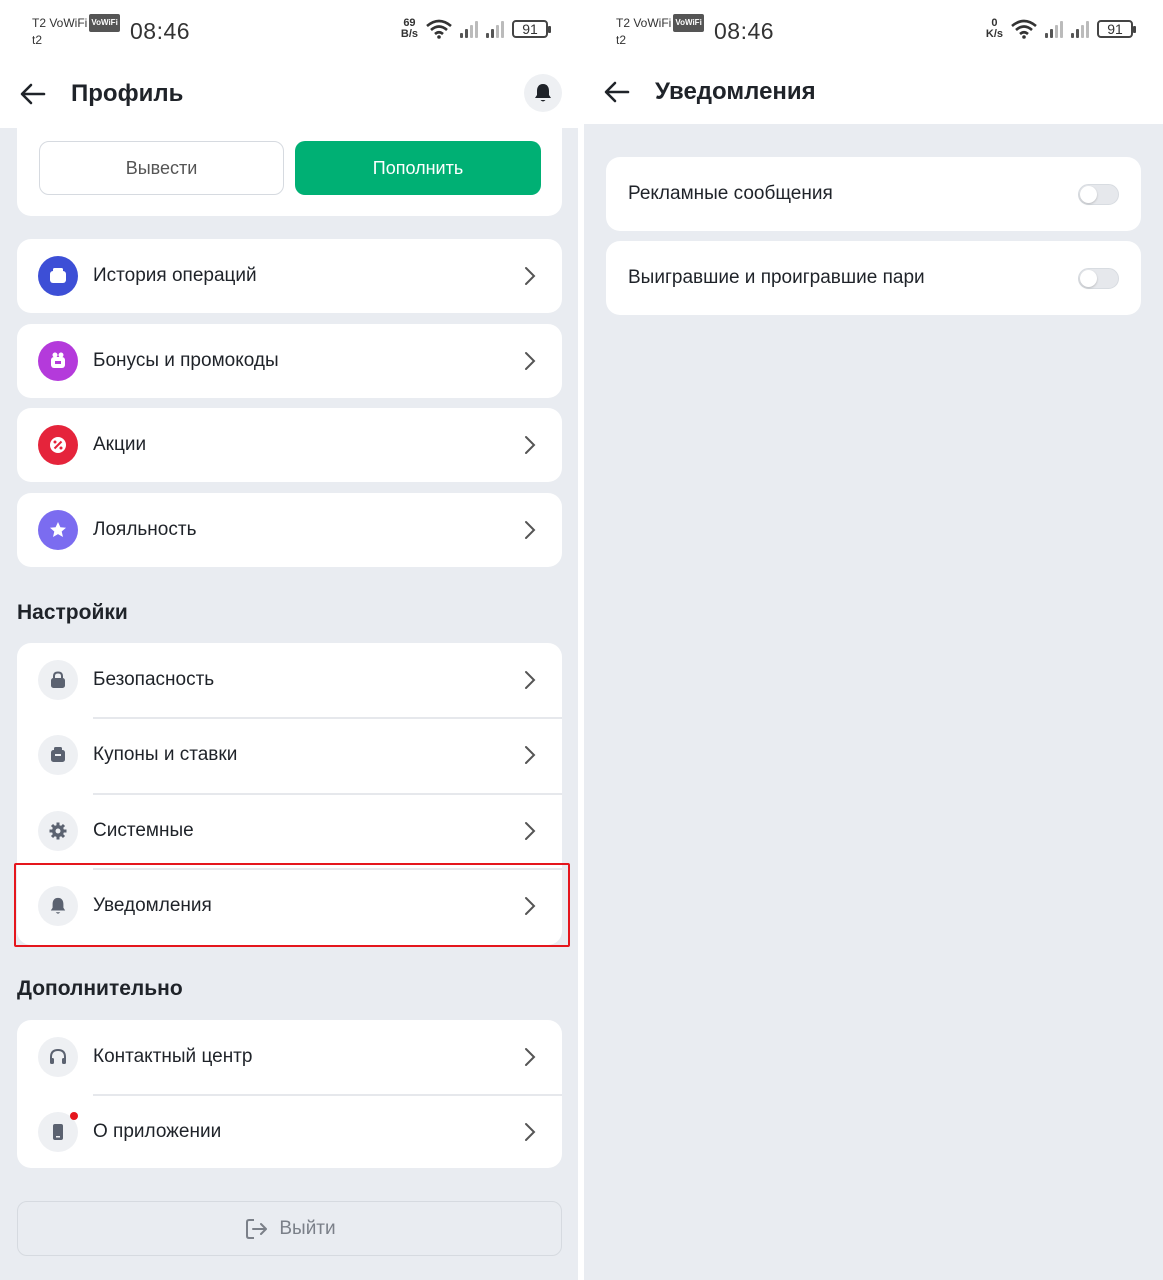  I want to click on menu-item-promotions: Акции, so click(289, 445).